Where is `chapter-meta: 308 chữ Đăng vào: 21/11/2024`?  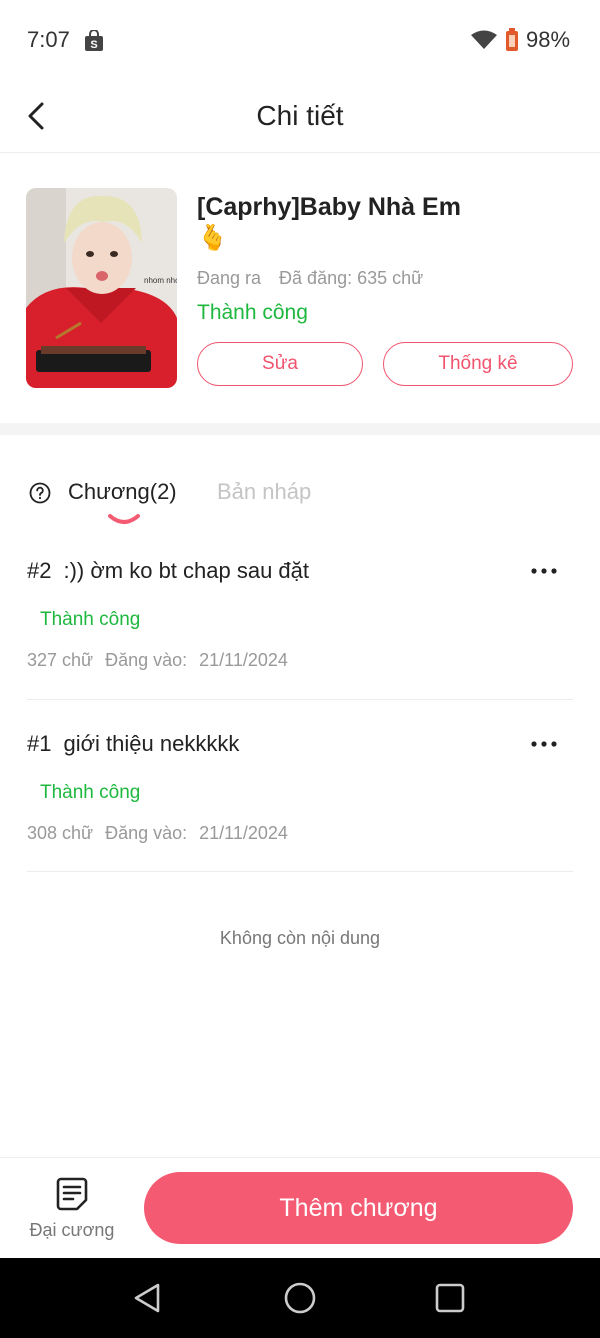 chapter-meta: 308 chữ Đăng vào: 21/11/2024 is located at coordinates (157, 833).